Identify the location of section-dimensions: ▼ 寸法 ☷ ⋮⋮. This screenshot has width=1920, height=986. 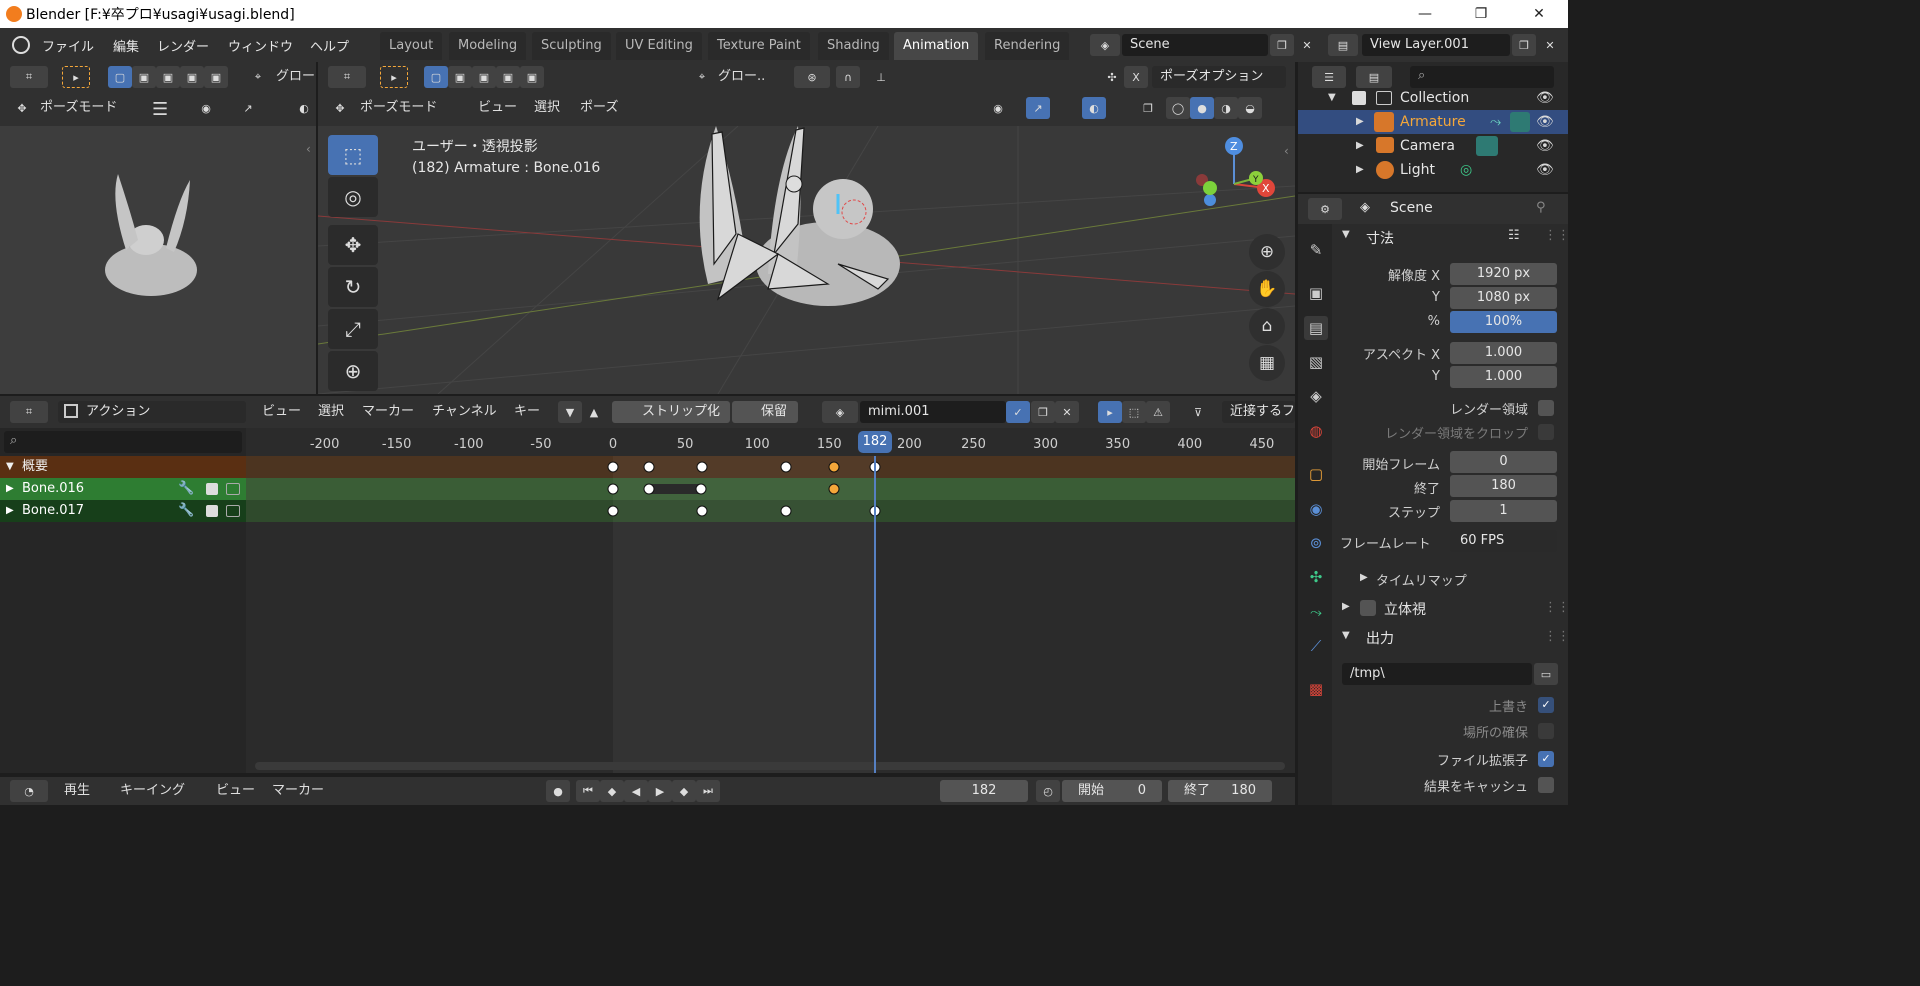
(1452, 238).